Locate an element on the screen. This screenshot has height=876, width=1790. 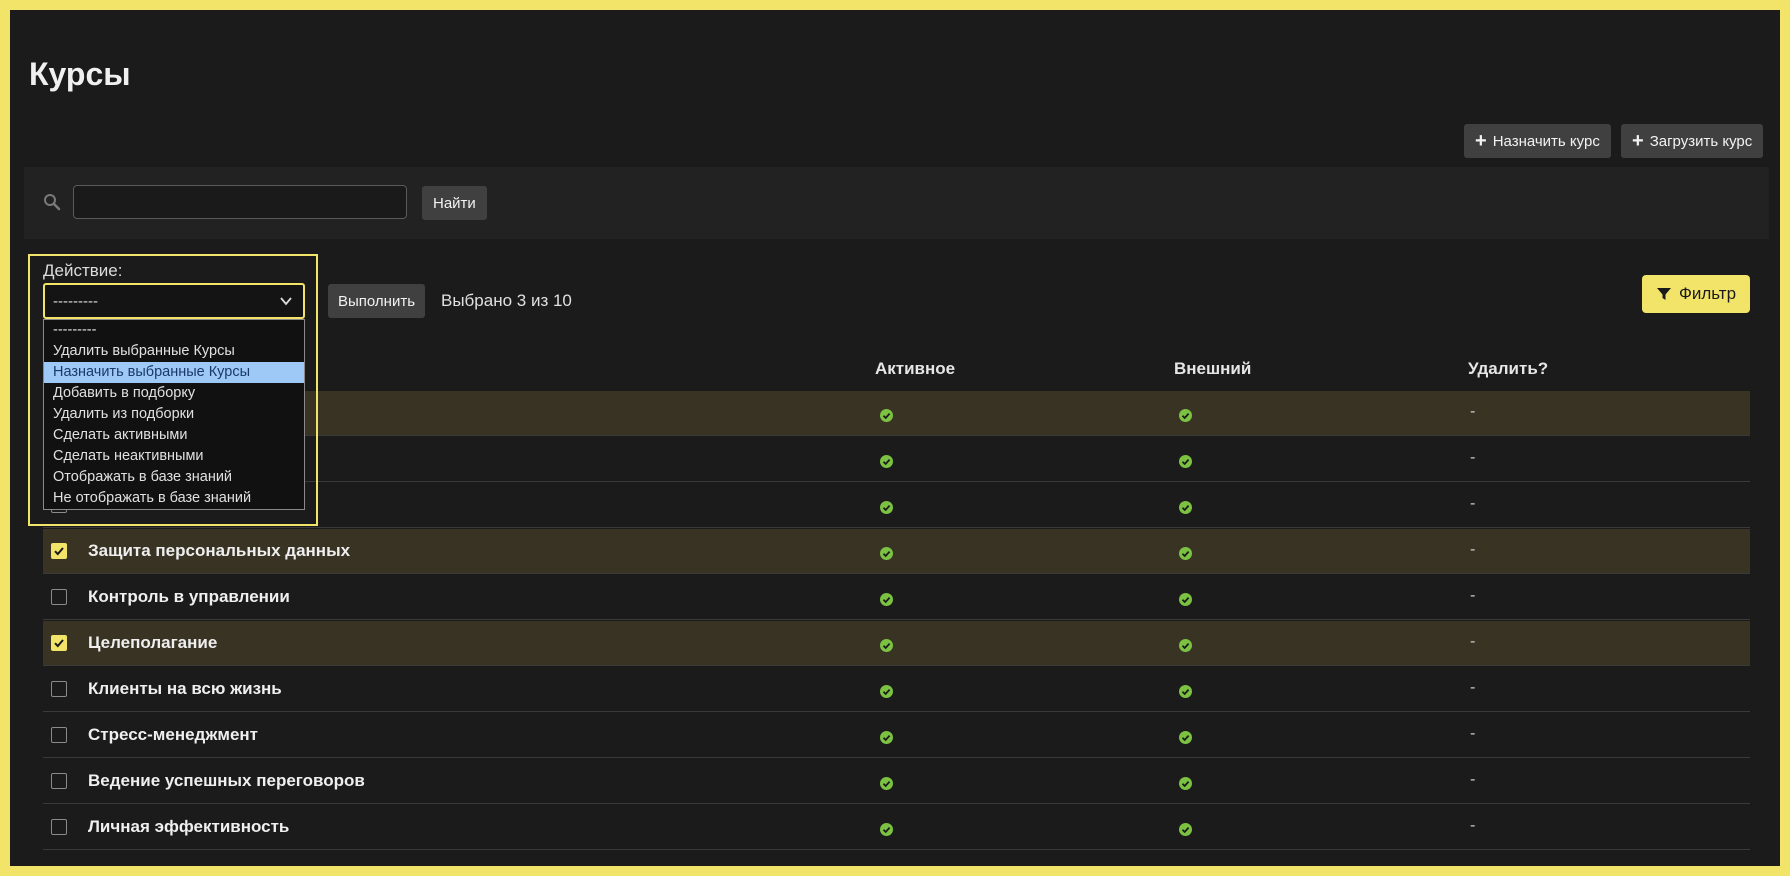
assign-course-label: Назначить курс is located at coordinates (1546, 141).